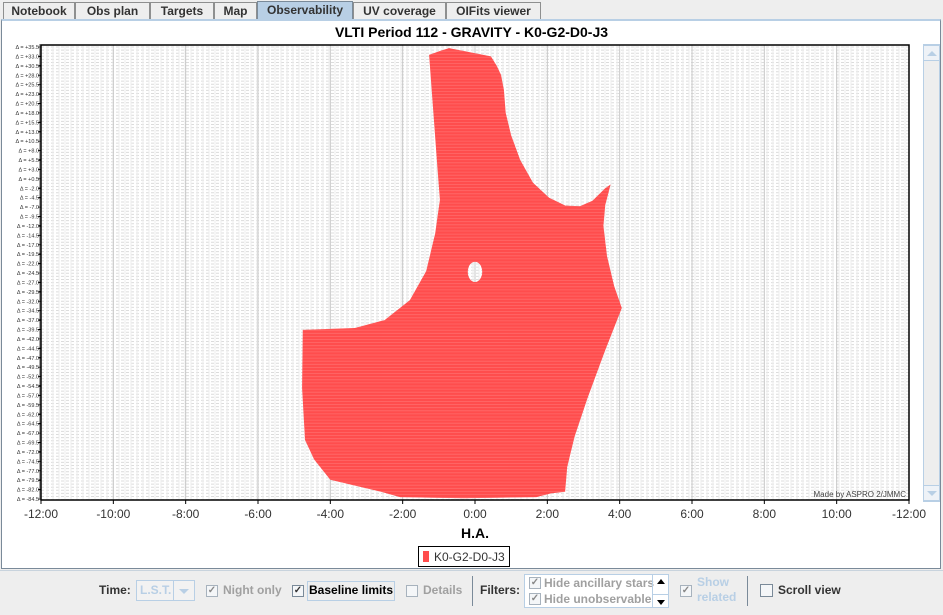  Describe the element at coordinates (766, 590) in the screenshot. I see `scroll-view-checkbox` at that location.